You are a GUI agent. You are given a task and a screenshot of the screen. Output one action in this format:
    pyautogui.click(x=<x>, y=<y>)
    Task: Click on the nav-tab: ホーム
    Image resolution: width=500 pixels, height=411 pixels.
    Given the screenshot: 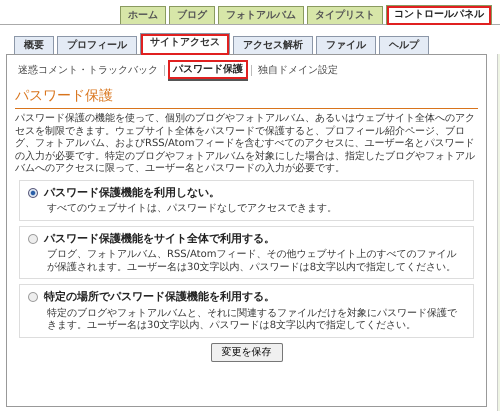 What is the action you would take?
    pyautogui.click(x=143, y=15)
    